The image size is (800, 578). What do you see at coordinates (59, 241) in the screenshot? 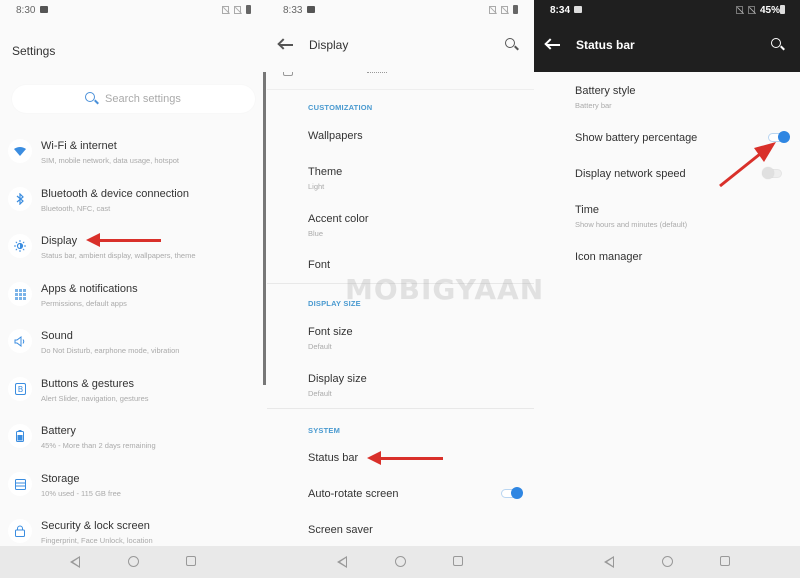
I see `item-title: Display` at bounding box center [59, 241].